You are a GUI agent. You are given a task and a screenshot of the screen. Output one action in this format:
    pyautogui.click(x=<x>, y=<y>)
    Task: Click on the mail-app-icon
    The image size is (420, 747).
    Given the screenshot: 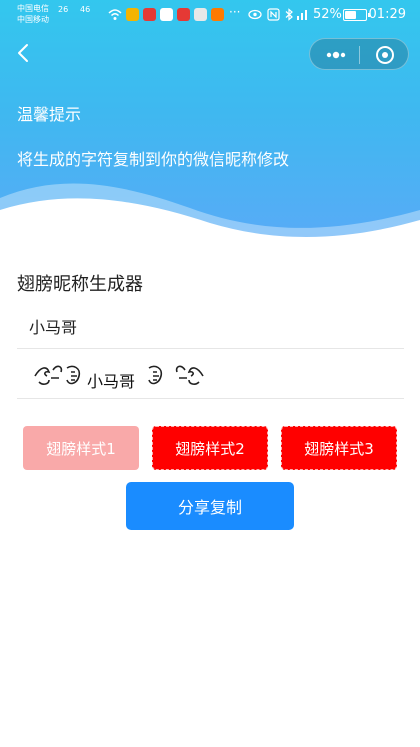 What is the action you would take?
    pyautogui.click(x=132, y=14)
    